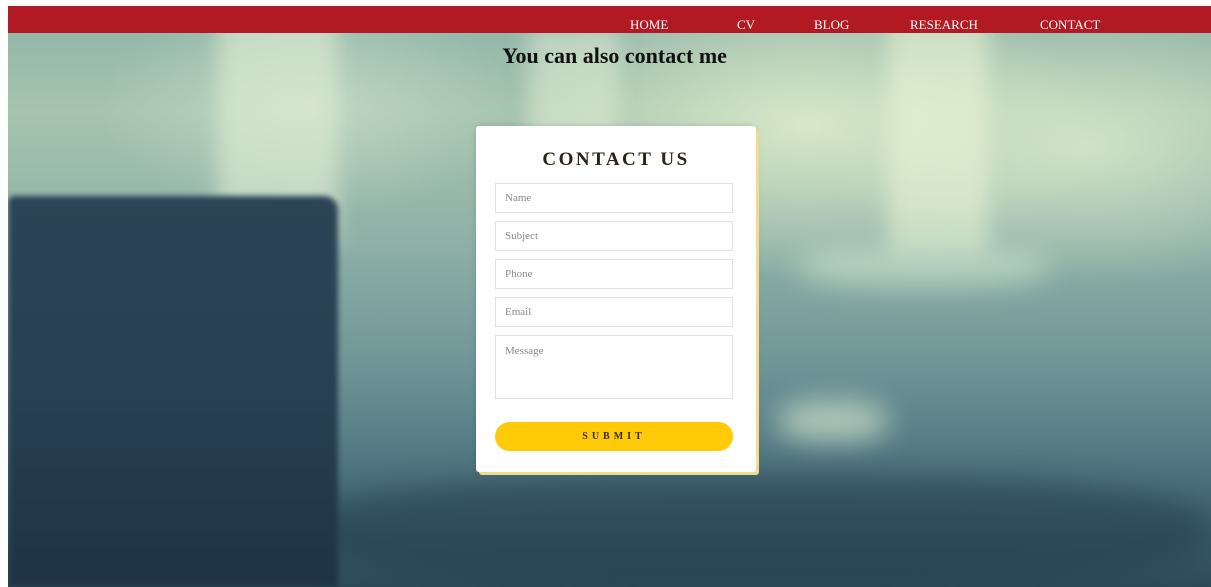  Describe the element at coordinates (831, 25) in the screenshot. I see `nav-blog: BLOG` at that location.